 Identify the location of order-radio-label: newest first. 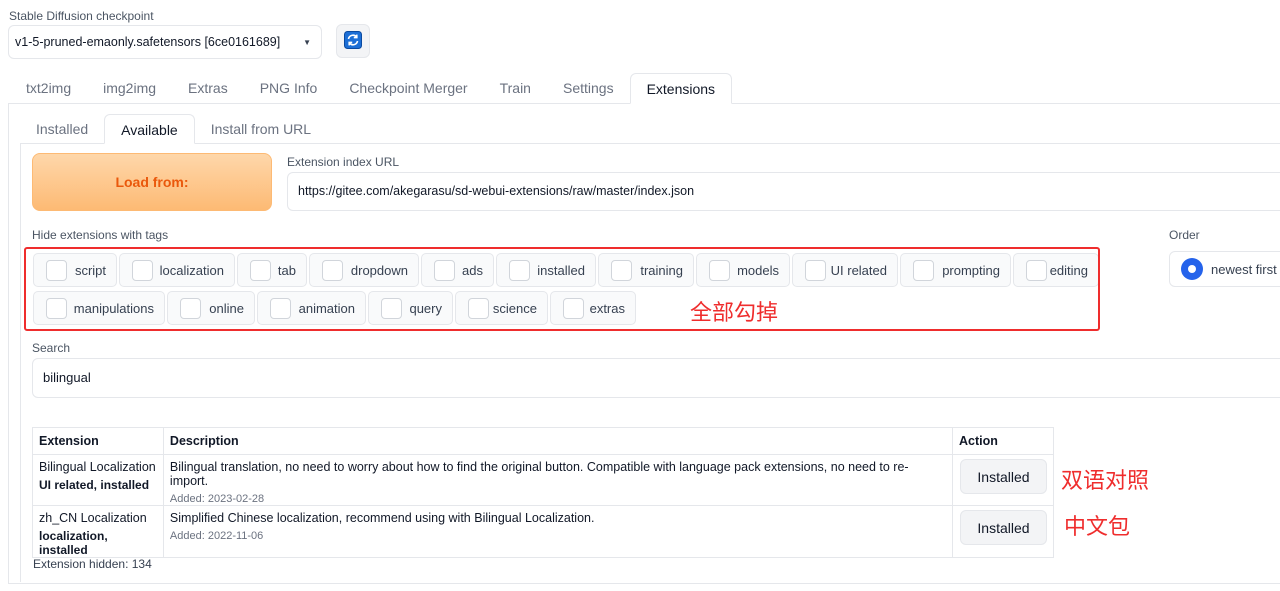
(1244, 269).